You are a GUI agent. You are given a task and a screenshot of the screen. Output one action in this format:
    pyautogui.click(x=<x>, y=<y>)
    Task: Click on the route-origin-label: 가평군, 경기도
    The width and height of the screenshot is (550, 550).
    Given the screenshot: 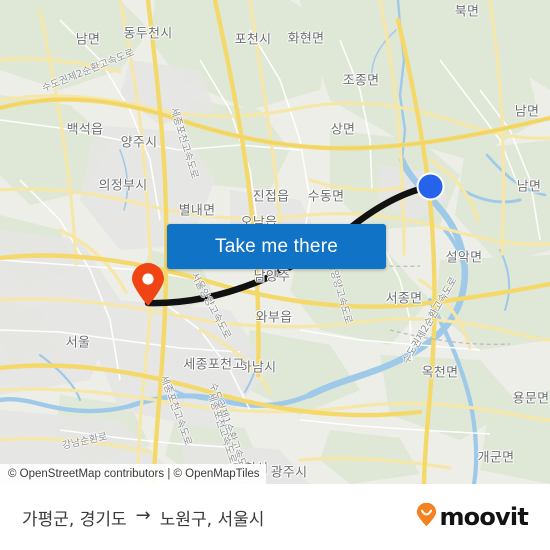 What is the action you would take?
    pyautogui.click(x=74, y=519)
    